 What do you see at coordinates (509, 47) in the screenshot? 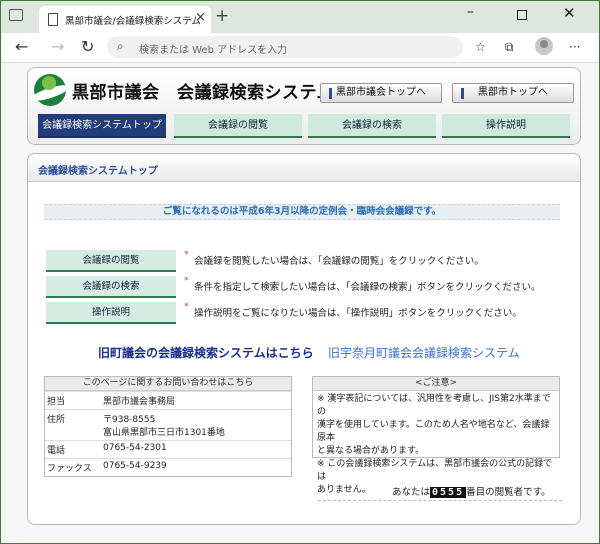
I see `collections-icon: ⧉` at bounding box center [509, 47].